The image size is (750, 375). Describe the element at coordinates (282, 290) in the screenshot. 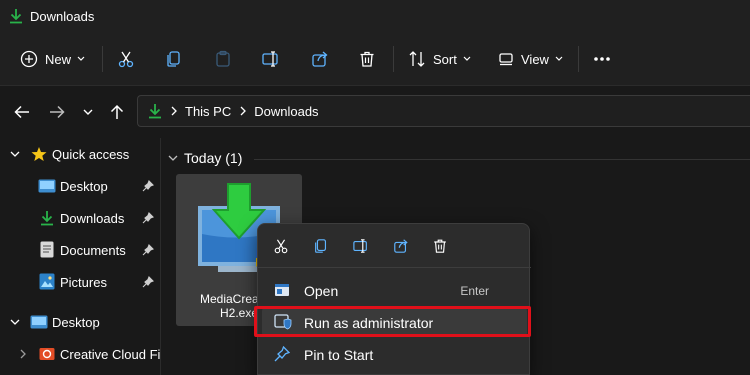

I see `open-window-icon` at that location.